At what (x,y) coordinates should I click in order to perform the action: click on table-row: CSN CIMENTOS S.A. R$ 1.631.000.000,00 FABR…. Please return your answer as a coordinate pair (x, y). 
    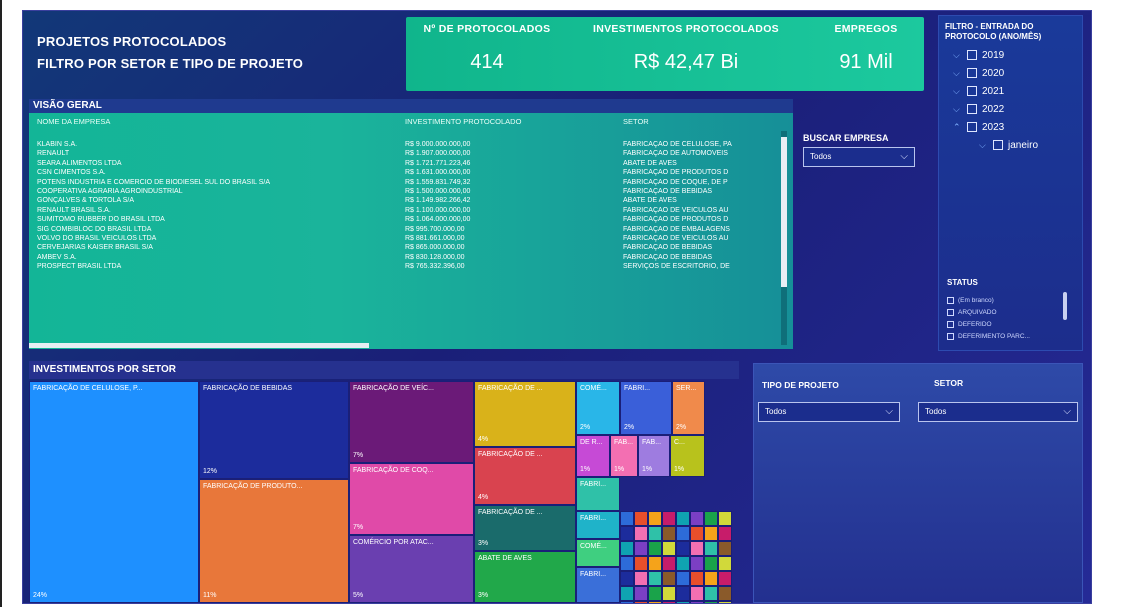
    Looking at the image, I should click on (409, 173).